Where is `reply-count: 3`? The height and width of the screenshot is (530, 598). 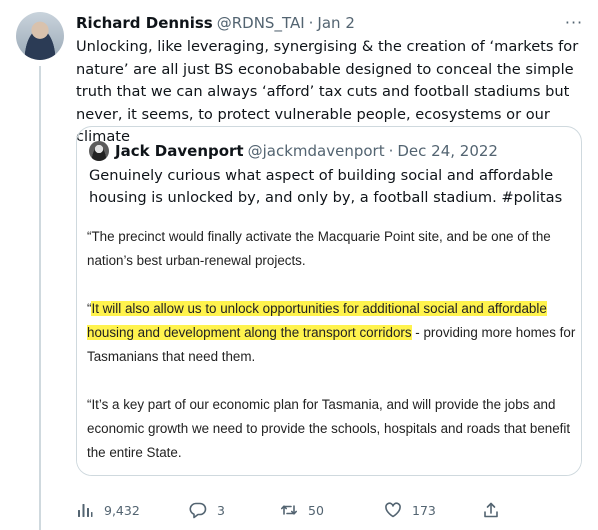
reply-count: 3 is located at coordinates (221, 510).